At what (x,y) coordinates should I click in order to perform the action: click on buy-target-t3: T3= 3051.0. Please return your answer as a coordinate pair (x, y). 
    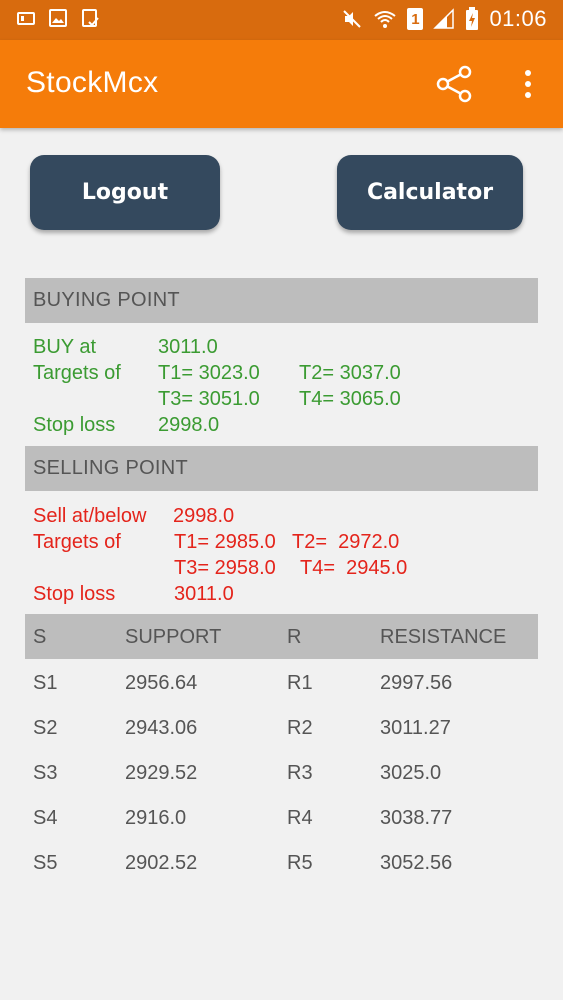
    Looking at the image, I should click on (209, 399).